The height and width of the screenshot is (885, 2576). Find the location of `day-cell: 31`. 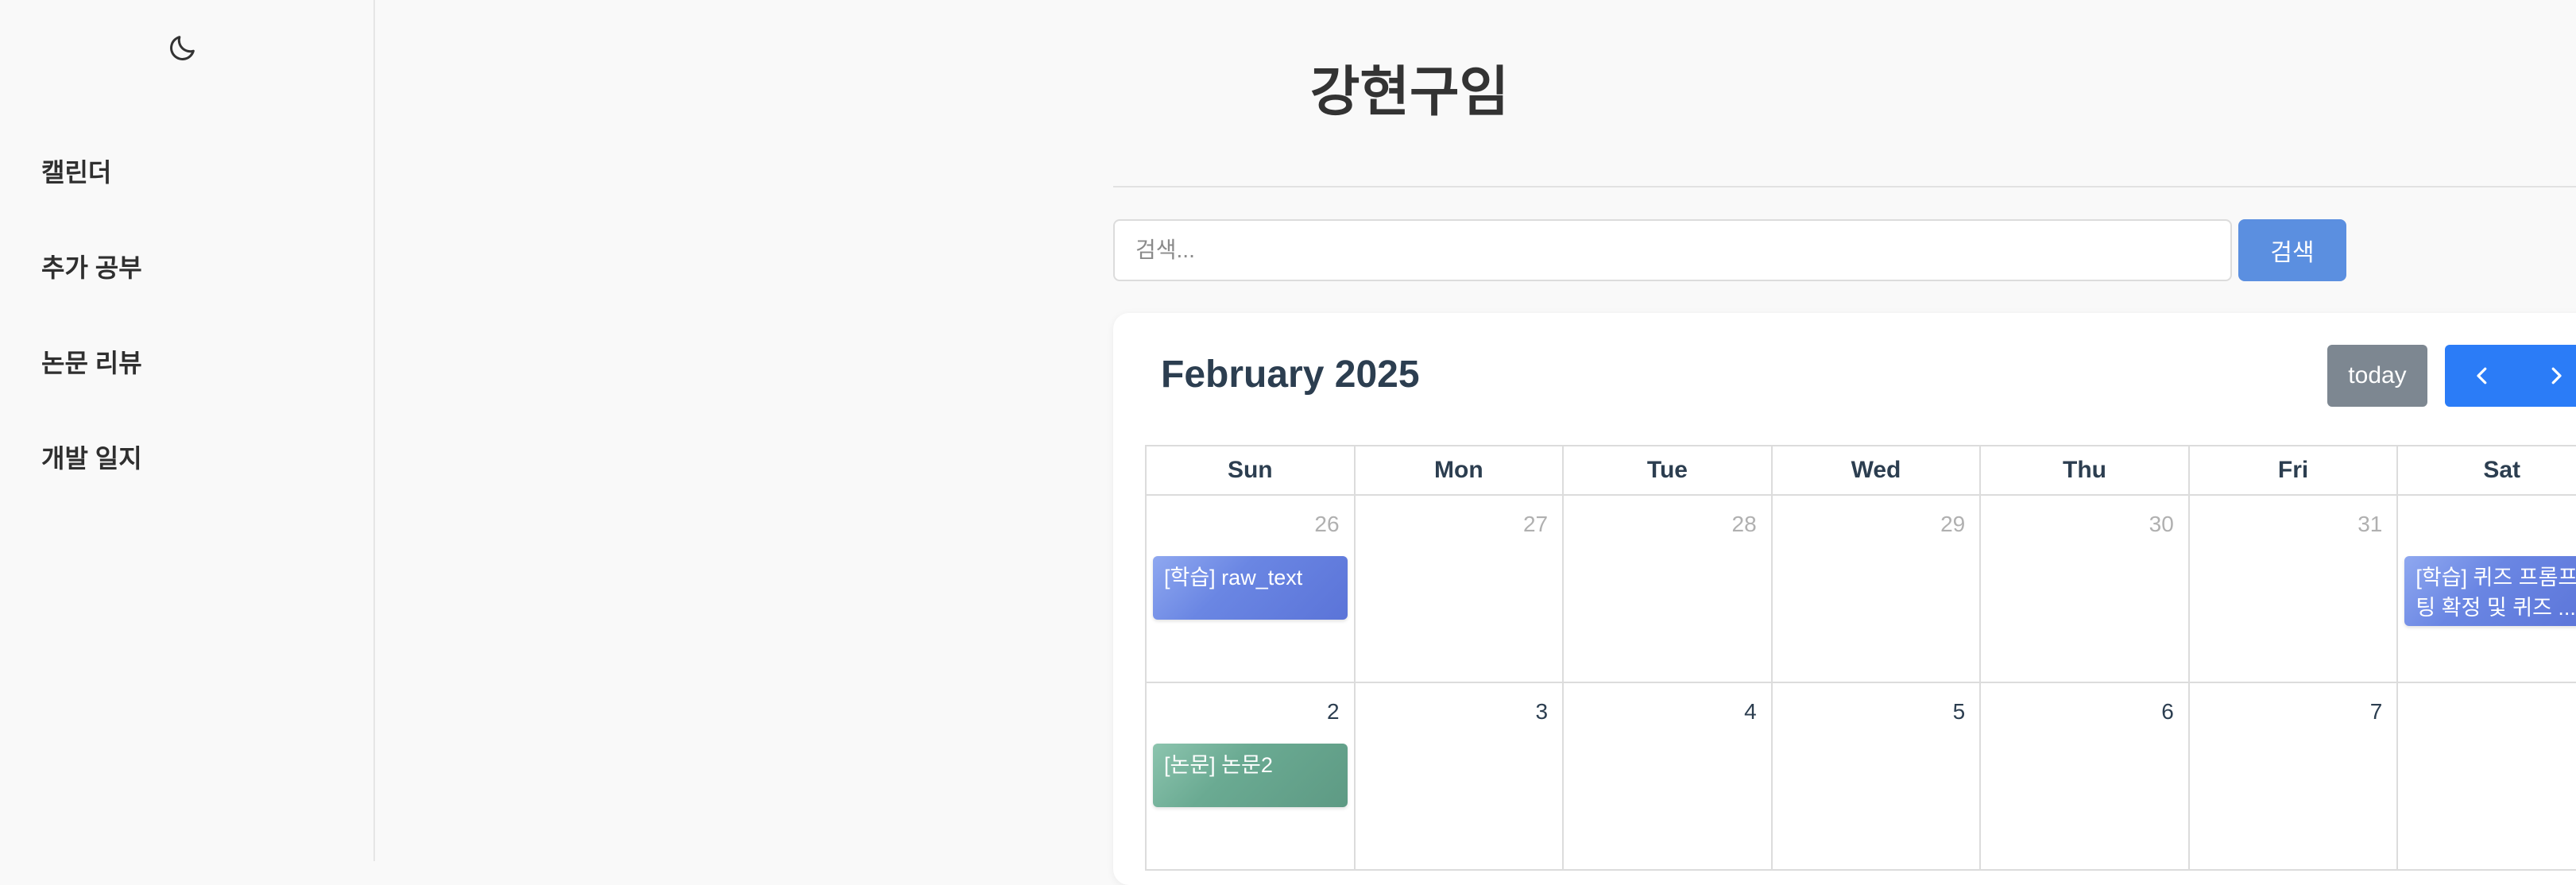

day-cell: 31 is located at coordinates (2293, 588).